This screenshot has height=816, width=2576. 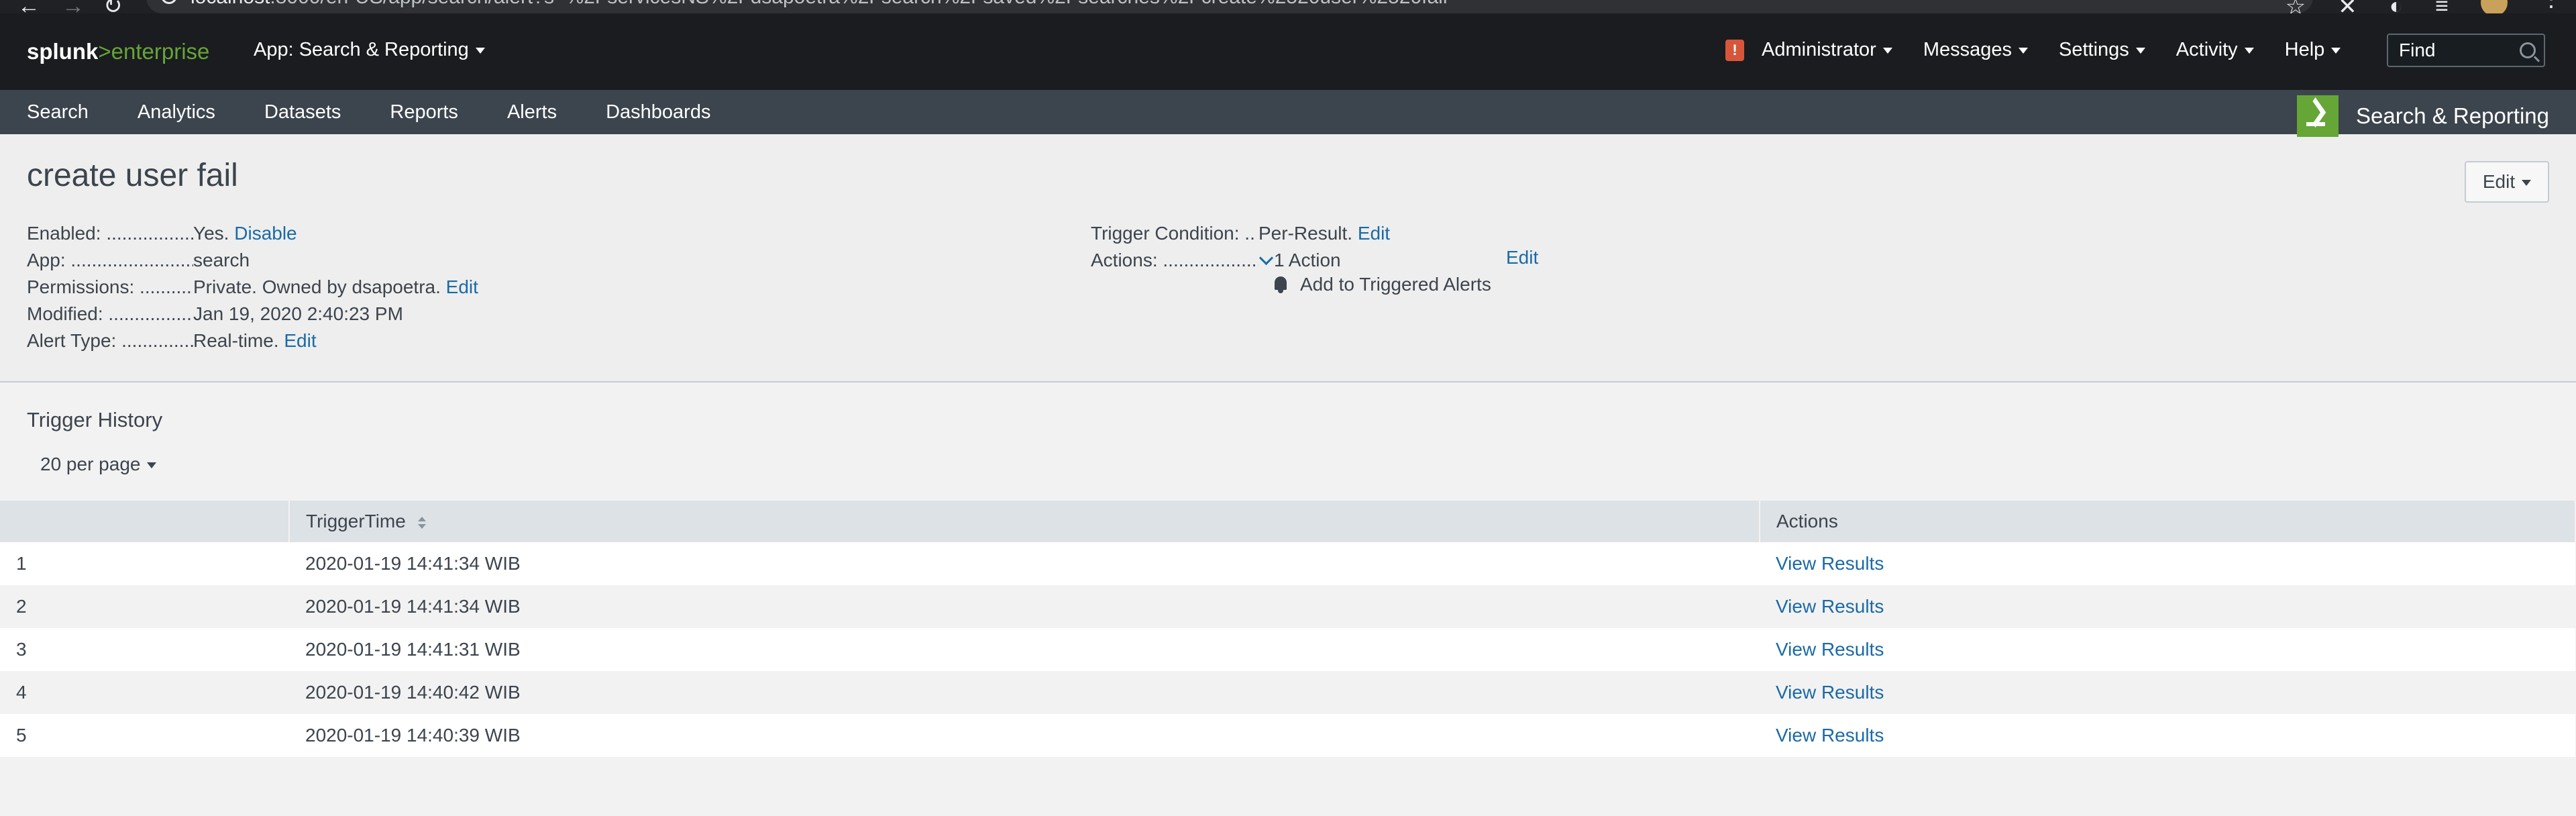 I want to click on menu-activity: Activity, so click(x=2215, y=50).